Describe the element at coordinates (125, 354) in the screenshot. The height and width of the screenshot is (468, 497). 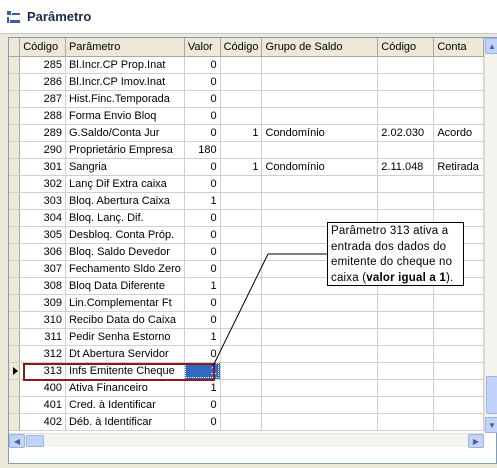
I see `cell-parametro: Dt Abertura Servidor` at that location.